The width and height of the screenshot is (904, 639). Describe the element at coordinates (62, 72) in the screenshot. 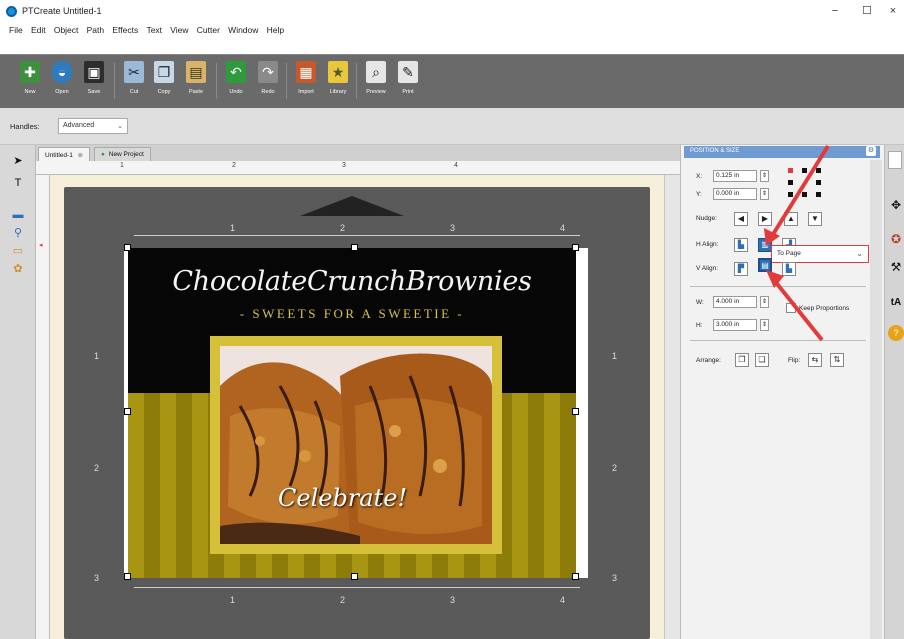

I see `open-icon: ◒` at that location.